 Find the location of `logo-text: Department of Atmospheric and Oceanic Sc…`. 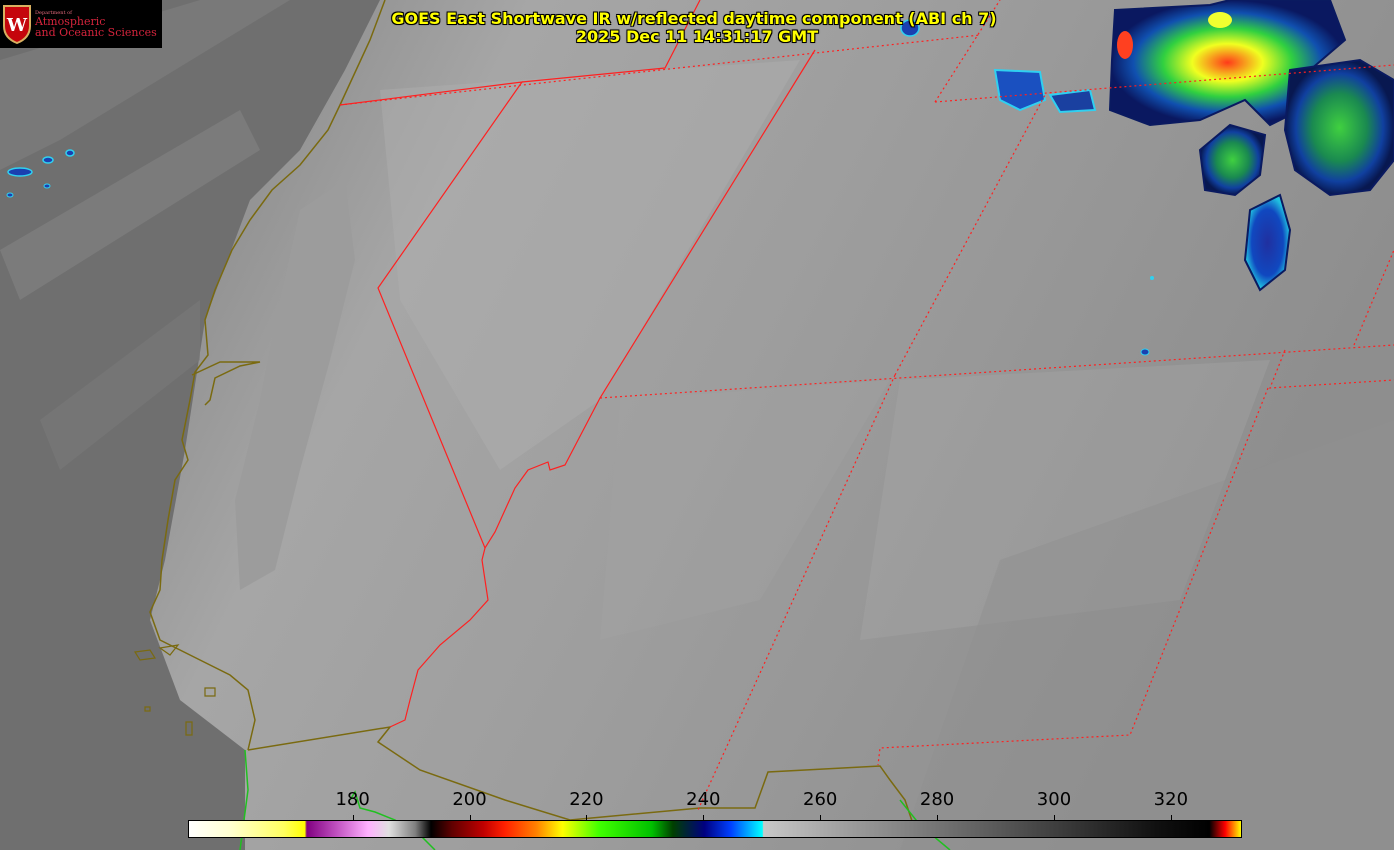

logo-text: Department of Atmospheric and Oceanic Sc… is located at coordinates (96, 24).